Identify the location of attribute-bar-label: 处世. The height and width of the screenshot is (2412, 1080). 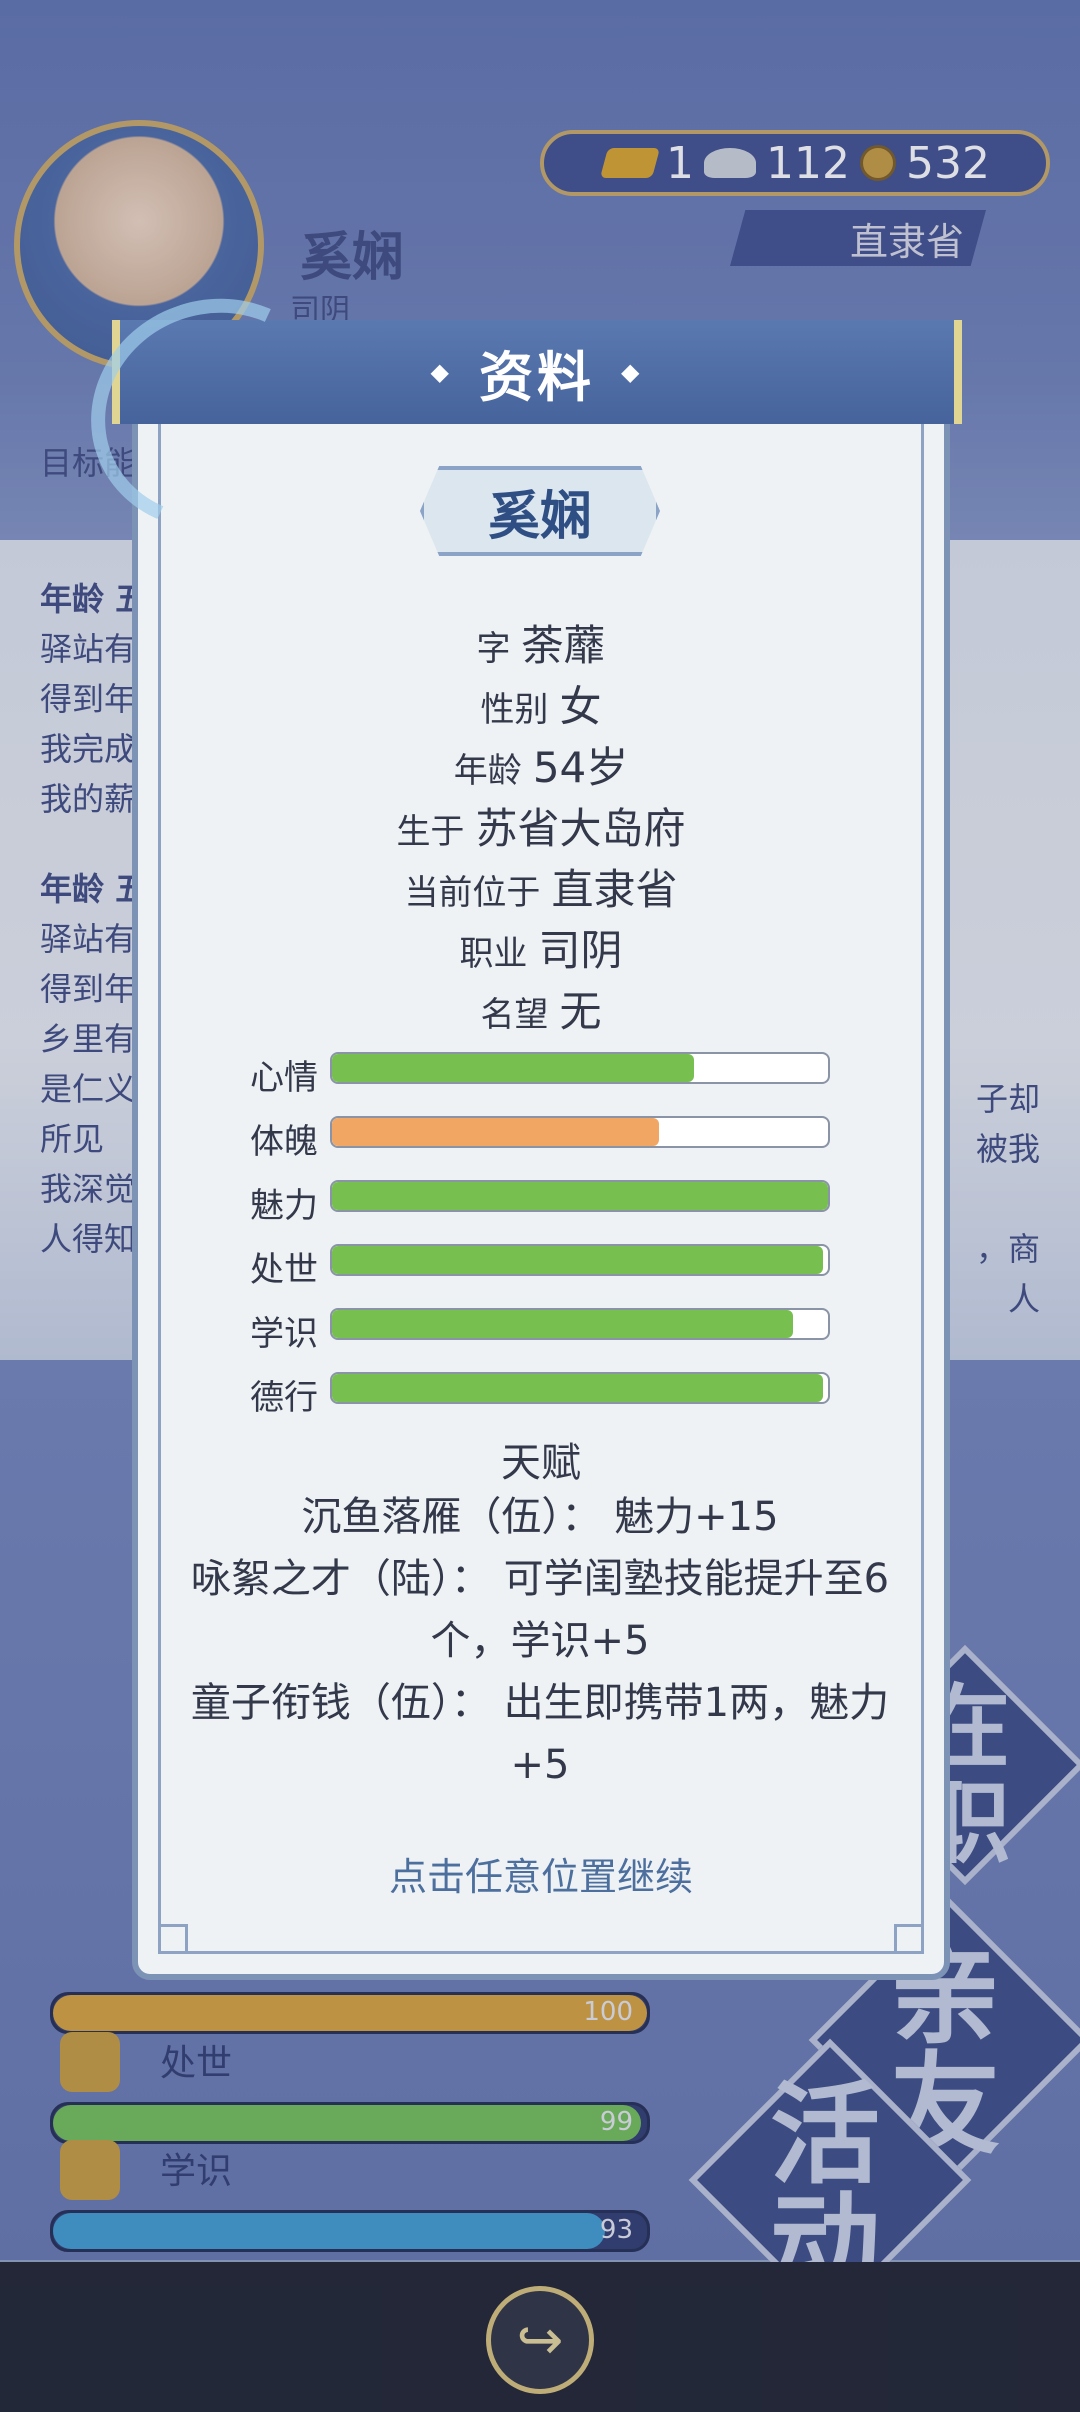
(284, 1270).